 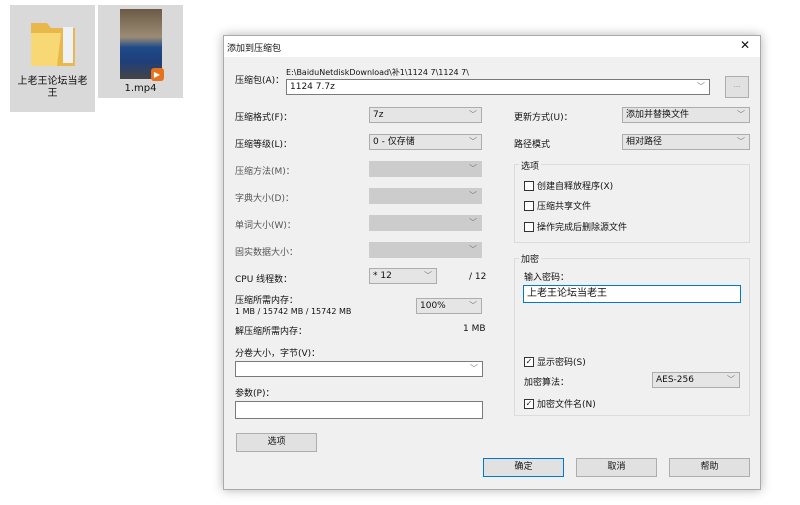 What do you see at coordinates (425, 142) in the screenshot?
I see `level-combo: 0 - 仅存储 ﹀` at bounding box center [425, 142].